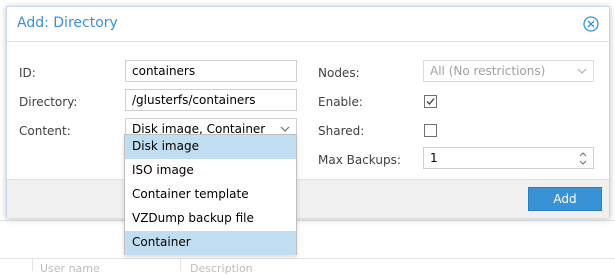  Describe the element at coordinates (210, 171) in the screenshot. I see `content-option-iso-image: ISO image` at that location.